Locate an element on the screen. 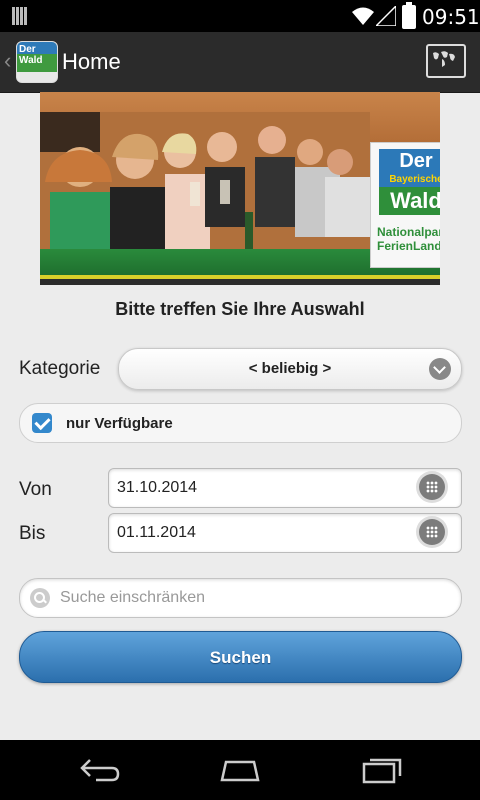  world-map-icon is located at coordinates (444, 59).